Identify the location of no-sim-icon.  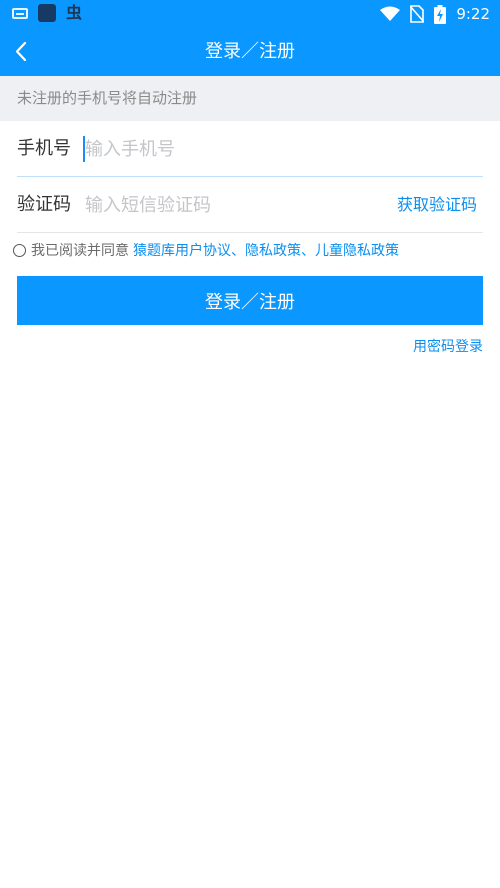
(417, 14).